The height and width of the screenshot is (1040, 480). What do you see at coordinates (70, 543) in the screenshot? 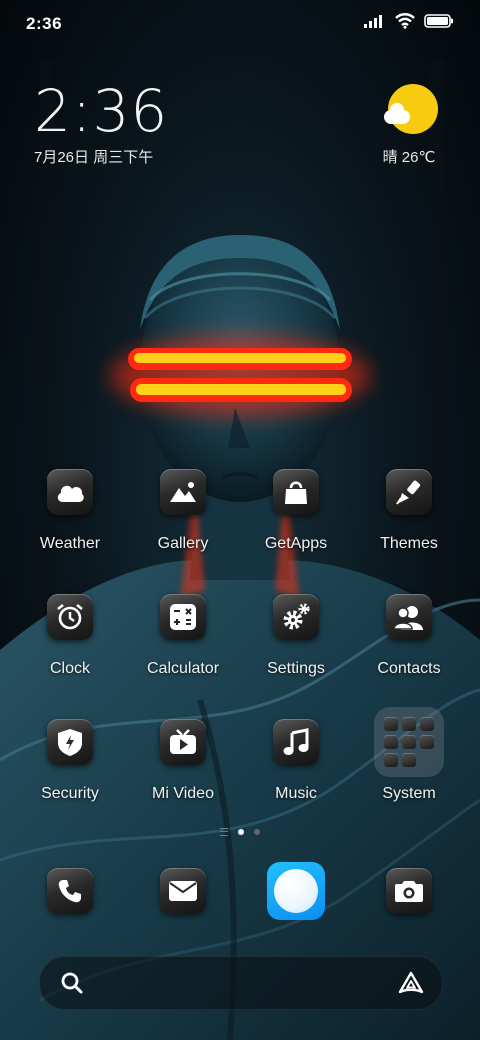
I see `app-label: Weather` at bounding box center [70, 543].